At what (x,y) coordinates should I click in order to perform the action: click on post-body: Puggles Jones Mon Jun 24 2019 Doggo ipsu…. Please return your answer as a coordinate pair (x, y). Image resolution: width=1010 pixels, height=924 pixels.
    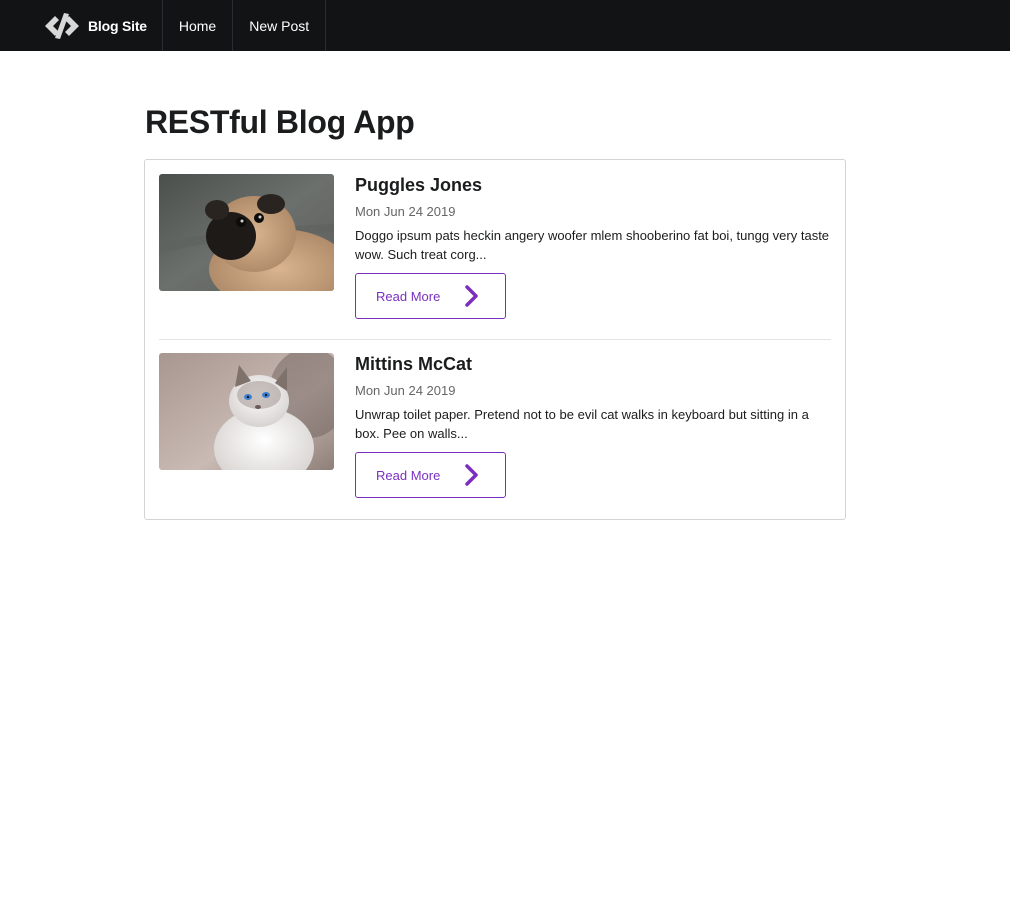
    Looking at the image, I should click on (593, 246).